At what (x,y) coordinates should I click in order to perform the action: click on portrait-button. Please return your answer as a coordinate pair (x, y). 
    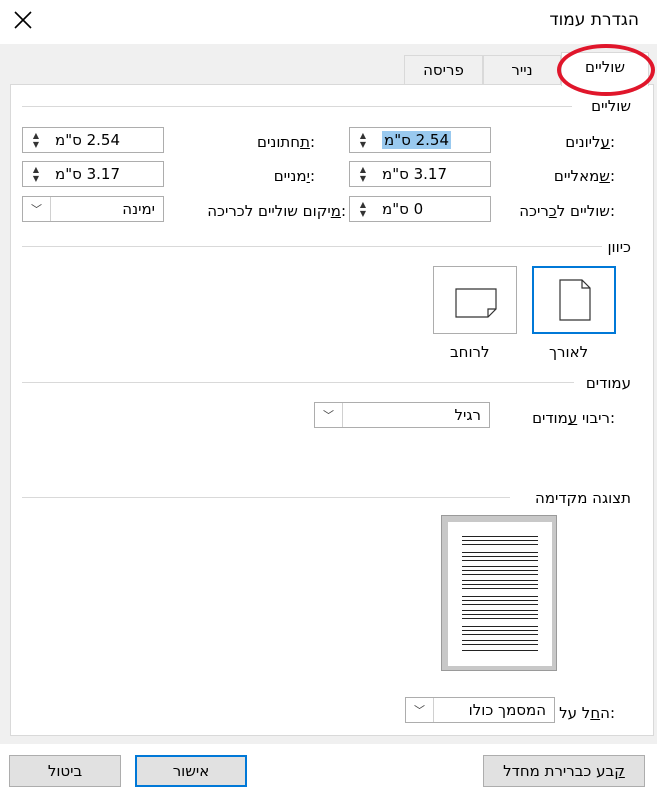
    Looking at the image, I should click on (574, 300).